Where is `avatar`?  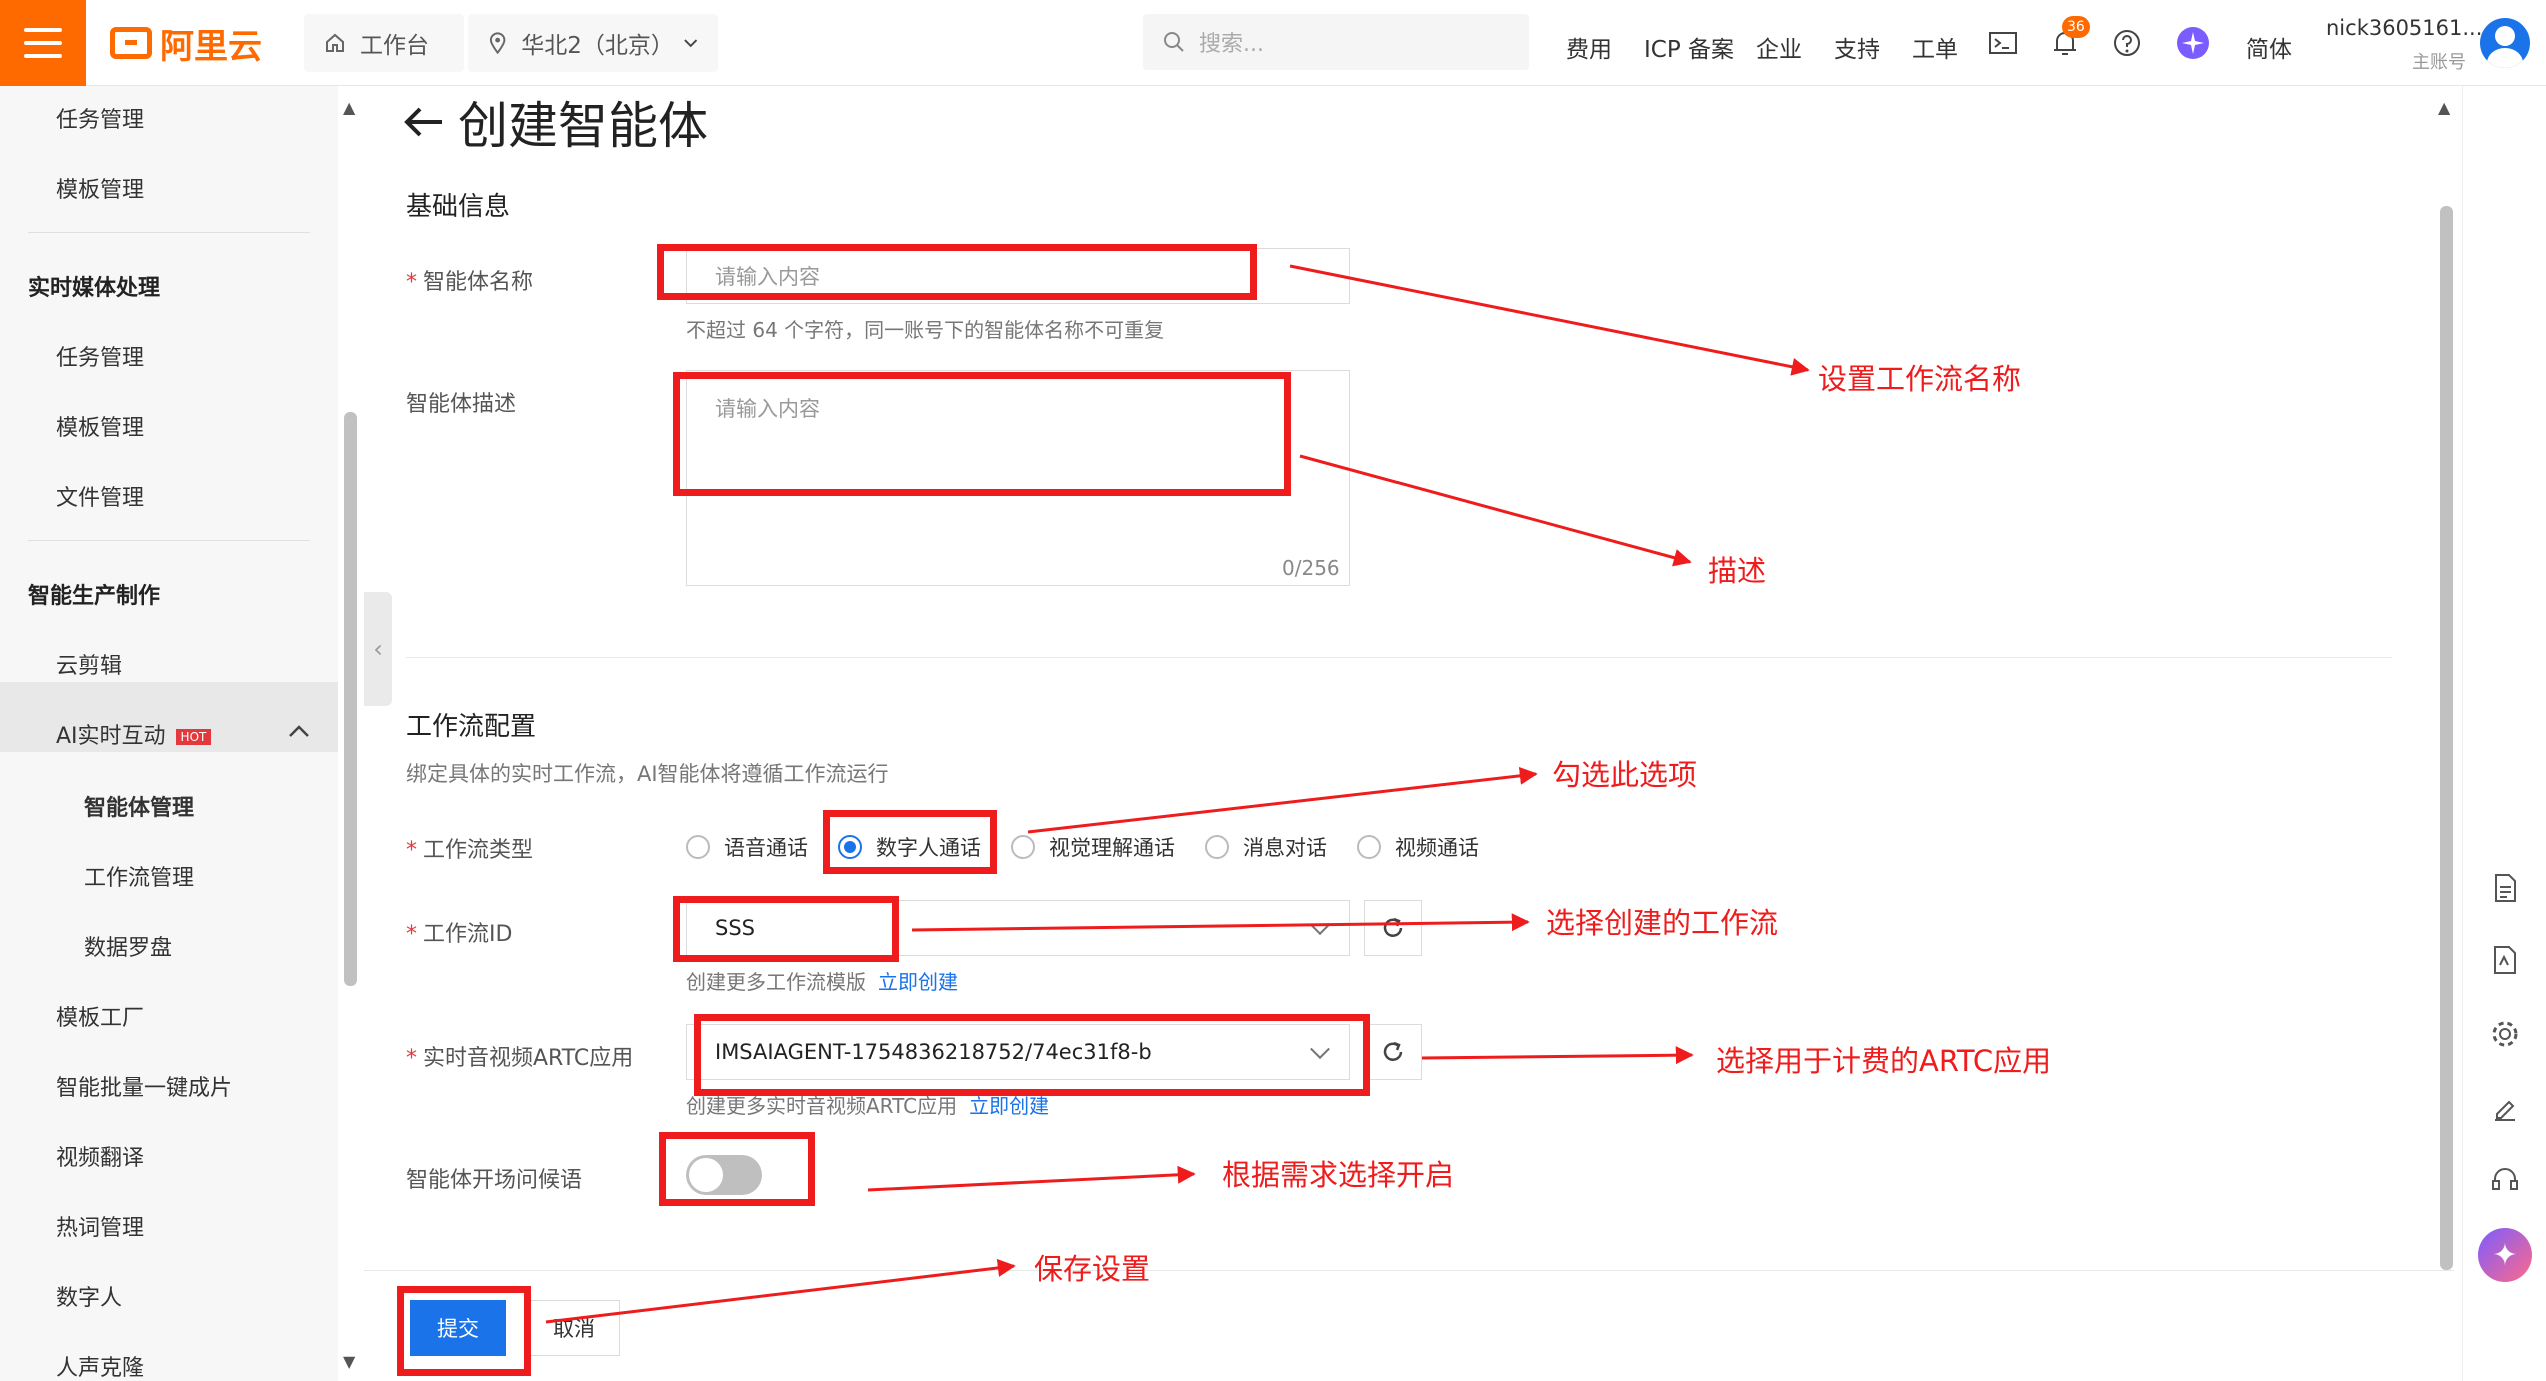
avatar is located at coordinates (2505, 43).